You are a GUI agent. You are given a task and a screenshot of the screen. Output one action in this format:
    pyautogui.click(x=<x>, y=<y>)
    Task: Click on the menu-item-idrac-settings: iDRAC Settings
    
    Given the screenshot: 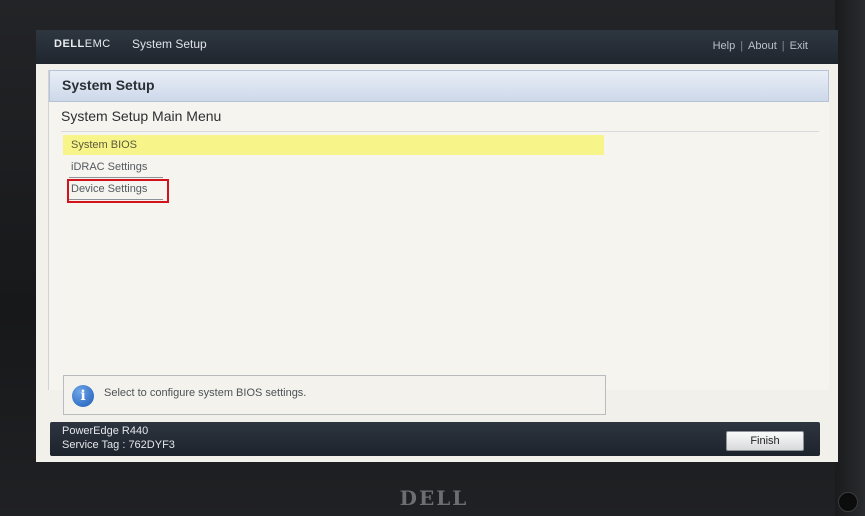 What is the action you would take?
    pyautogui.click(x=118, y=167)
    